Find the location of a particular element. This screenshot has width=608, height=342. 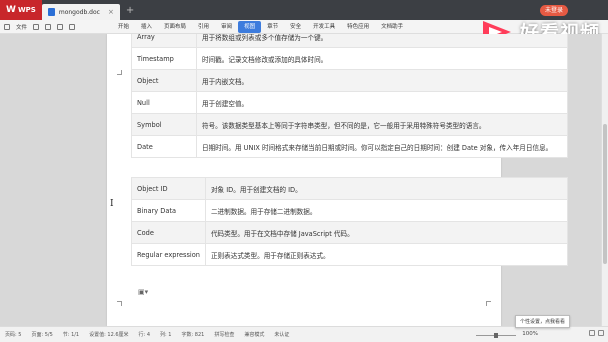

wps-app-button: W WPS is located at coordinates (21, 10).